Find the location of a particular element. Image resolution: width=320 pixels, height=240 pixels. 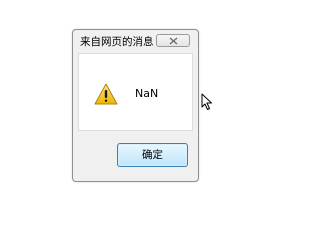

mouse-pointer-icon is located at coordinates (206, 101).